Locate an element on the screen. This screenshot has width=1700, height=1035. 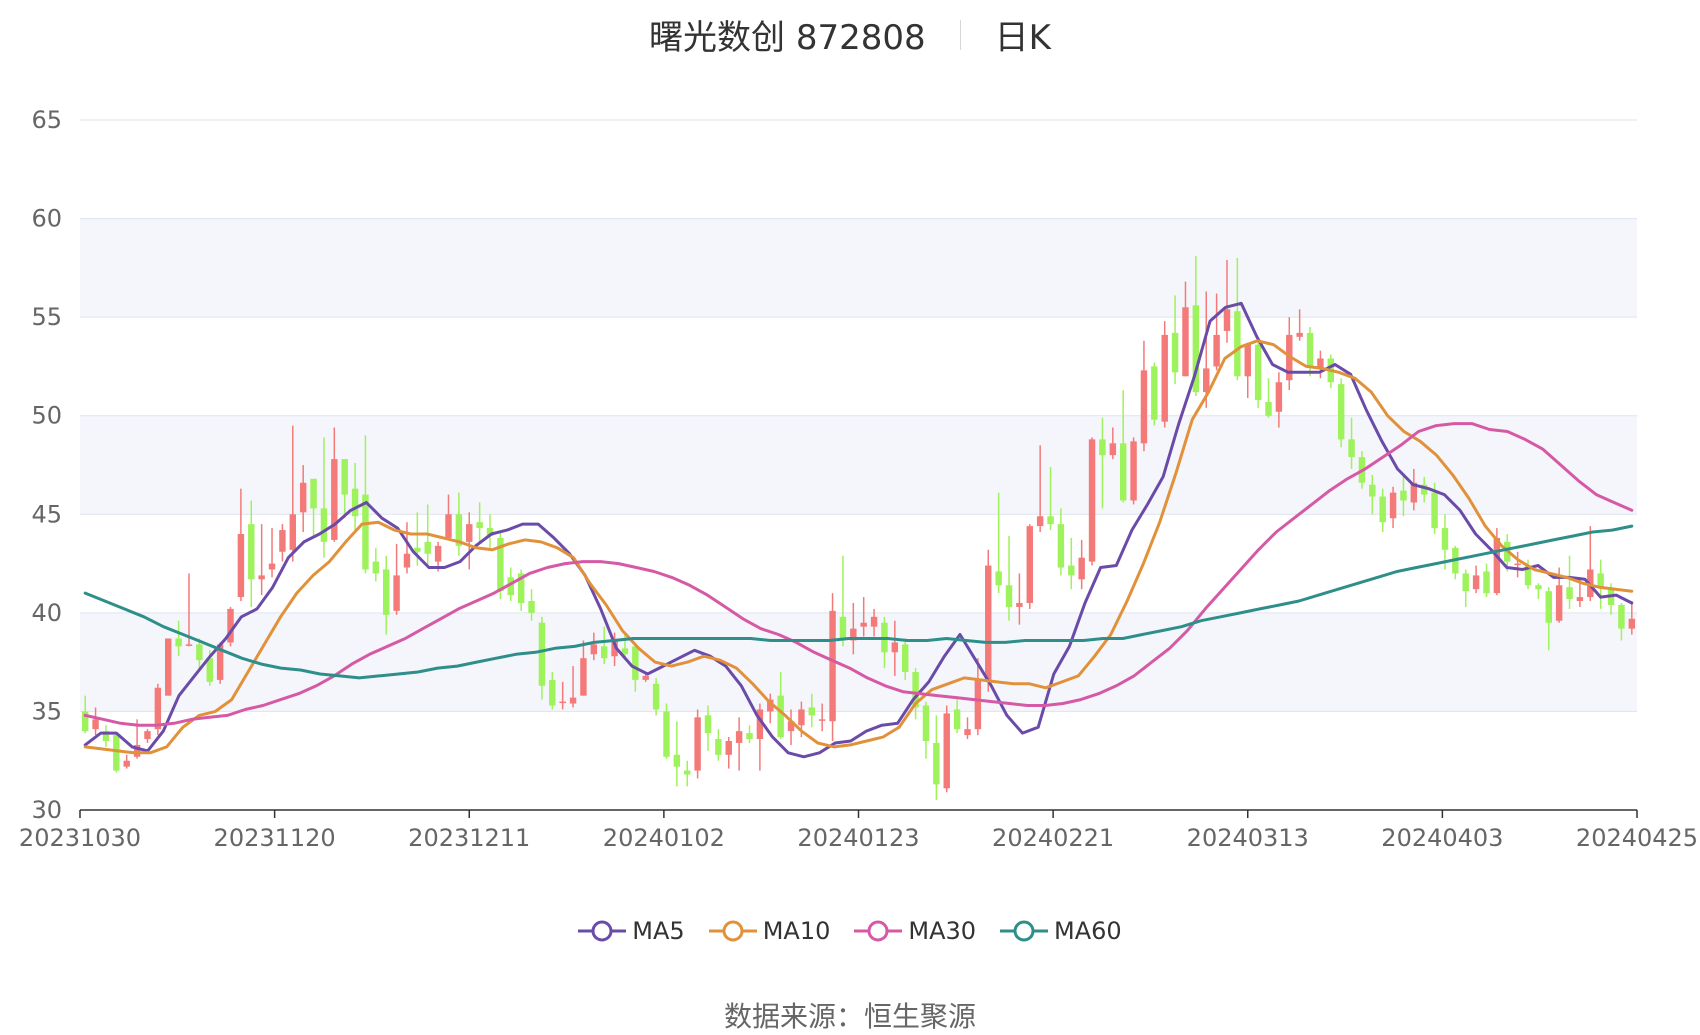
x-tick-label: 20231030 is located at coordinates (80, 838).